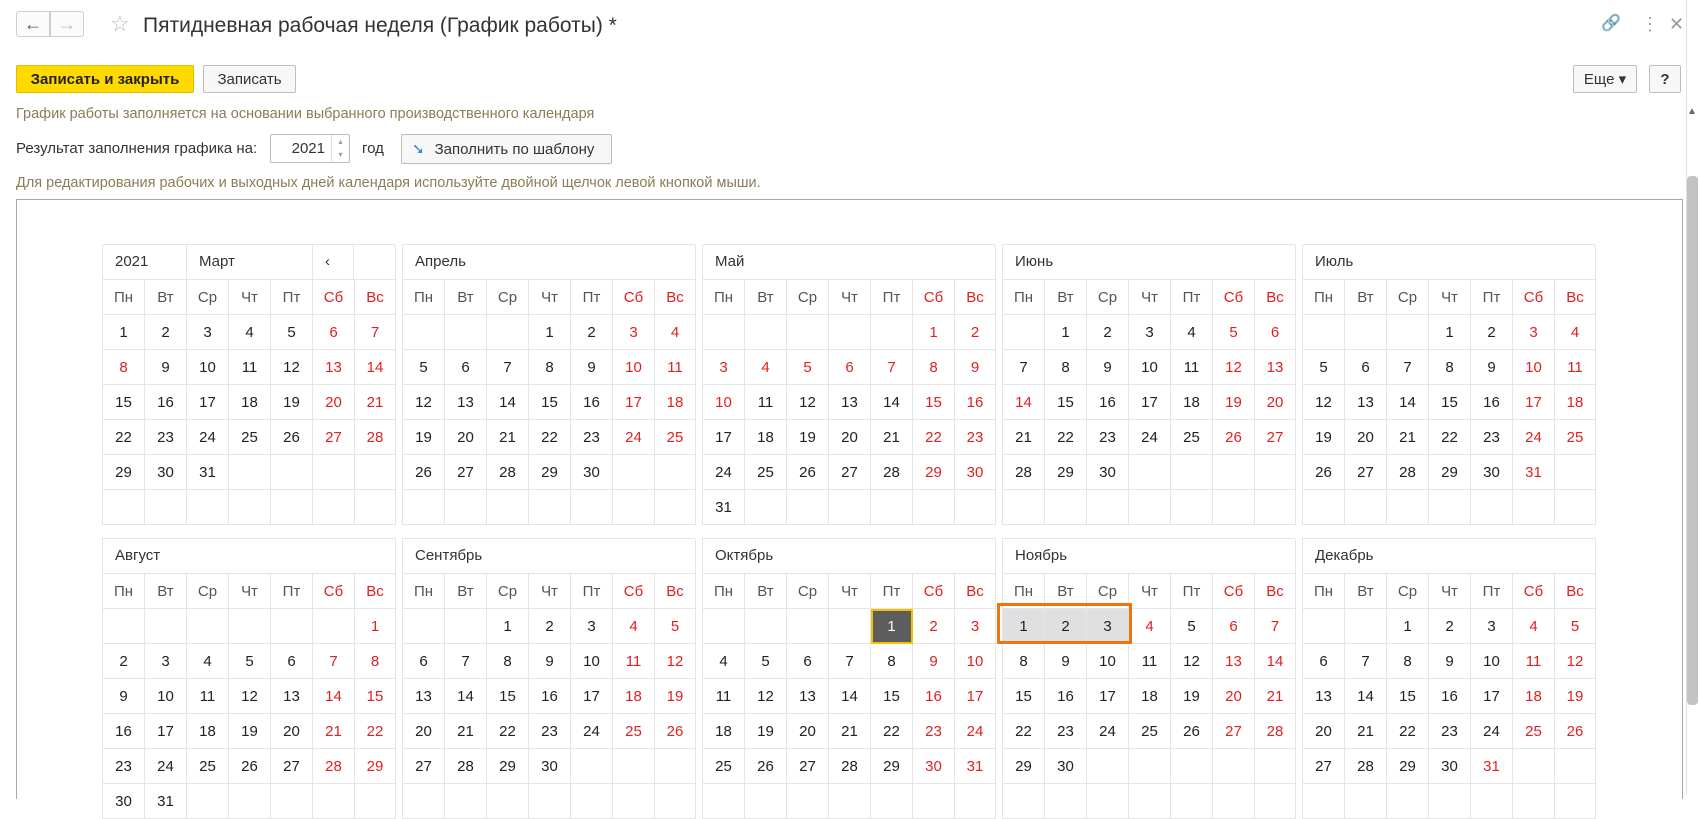 The width and height of the screenshot is (1700, 819). I want to click on more-menu-button: Еще ▾, so click(1605, 79).